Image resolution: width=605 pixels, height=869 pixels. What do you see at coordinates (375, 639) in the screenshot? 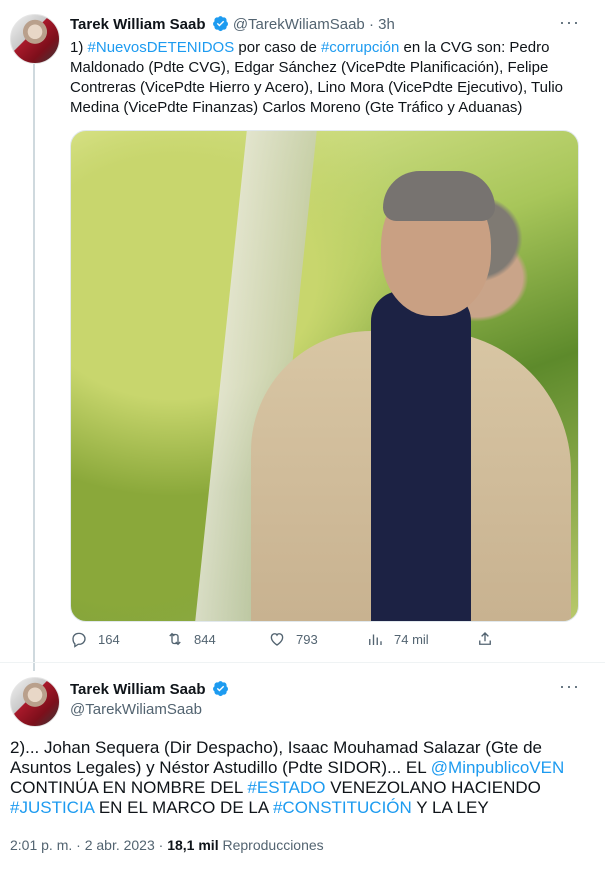
I see `views-icon` at bounding box center [375, 639].